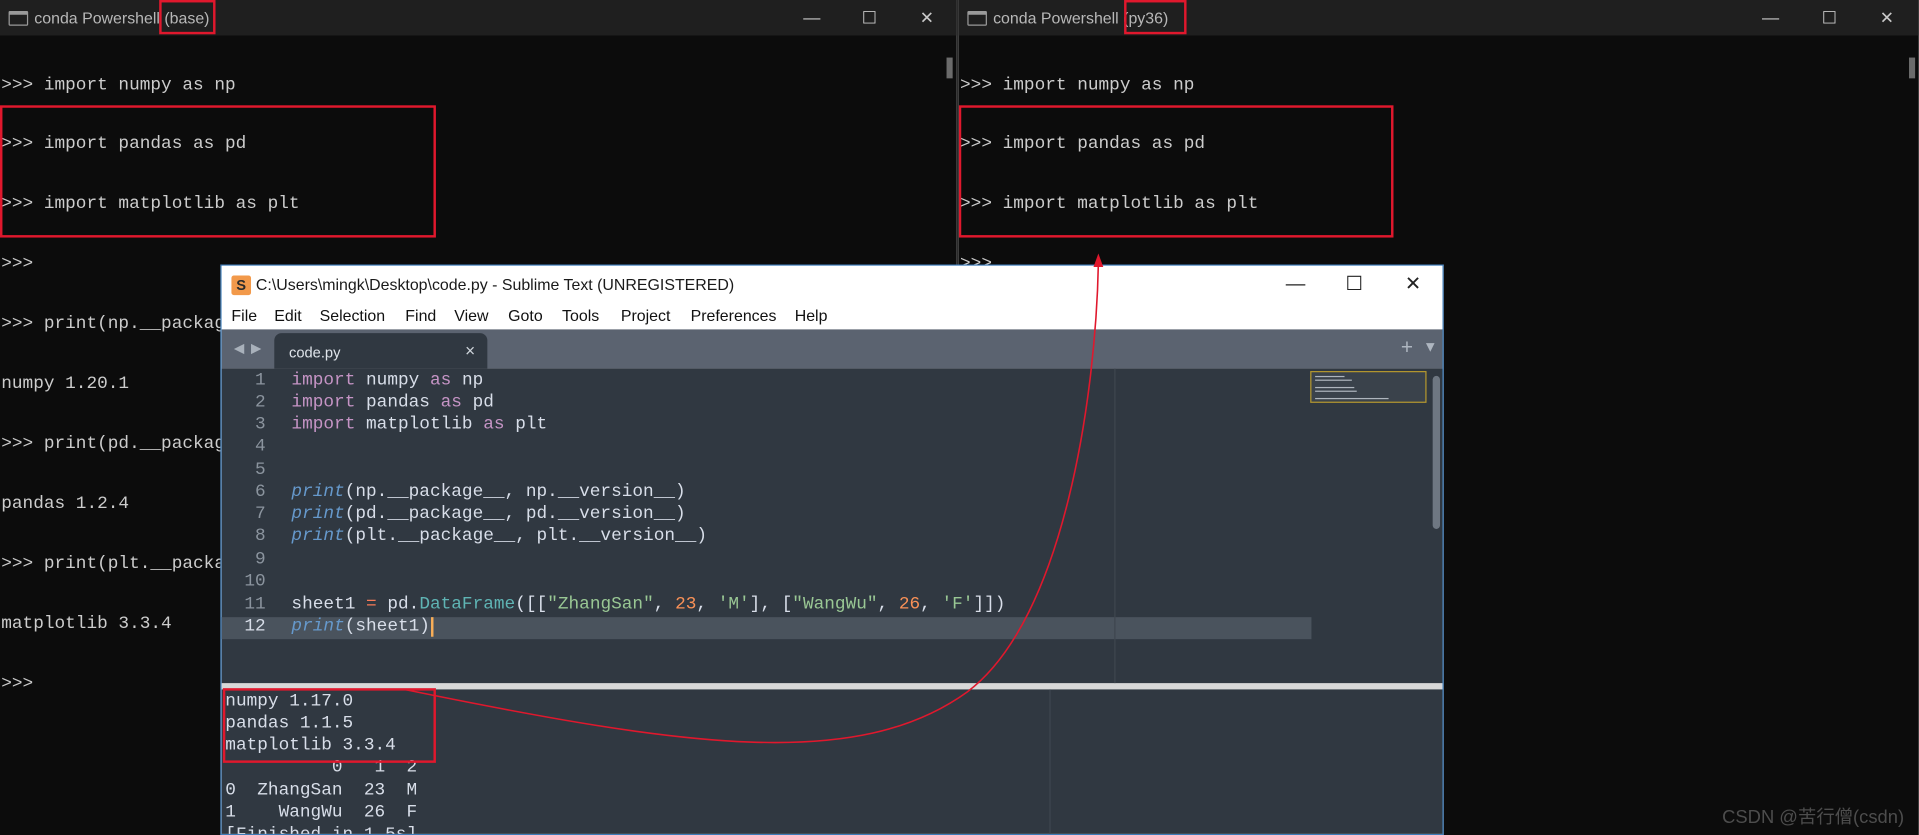 This screenshot has height=835, width=1919. What do you see at coordinates (352, 315) in the screenshot?
I see `menu-selection: Selection` at bounding box center [352, 315].